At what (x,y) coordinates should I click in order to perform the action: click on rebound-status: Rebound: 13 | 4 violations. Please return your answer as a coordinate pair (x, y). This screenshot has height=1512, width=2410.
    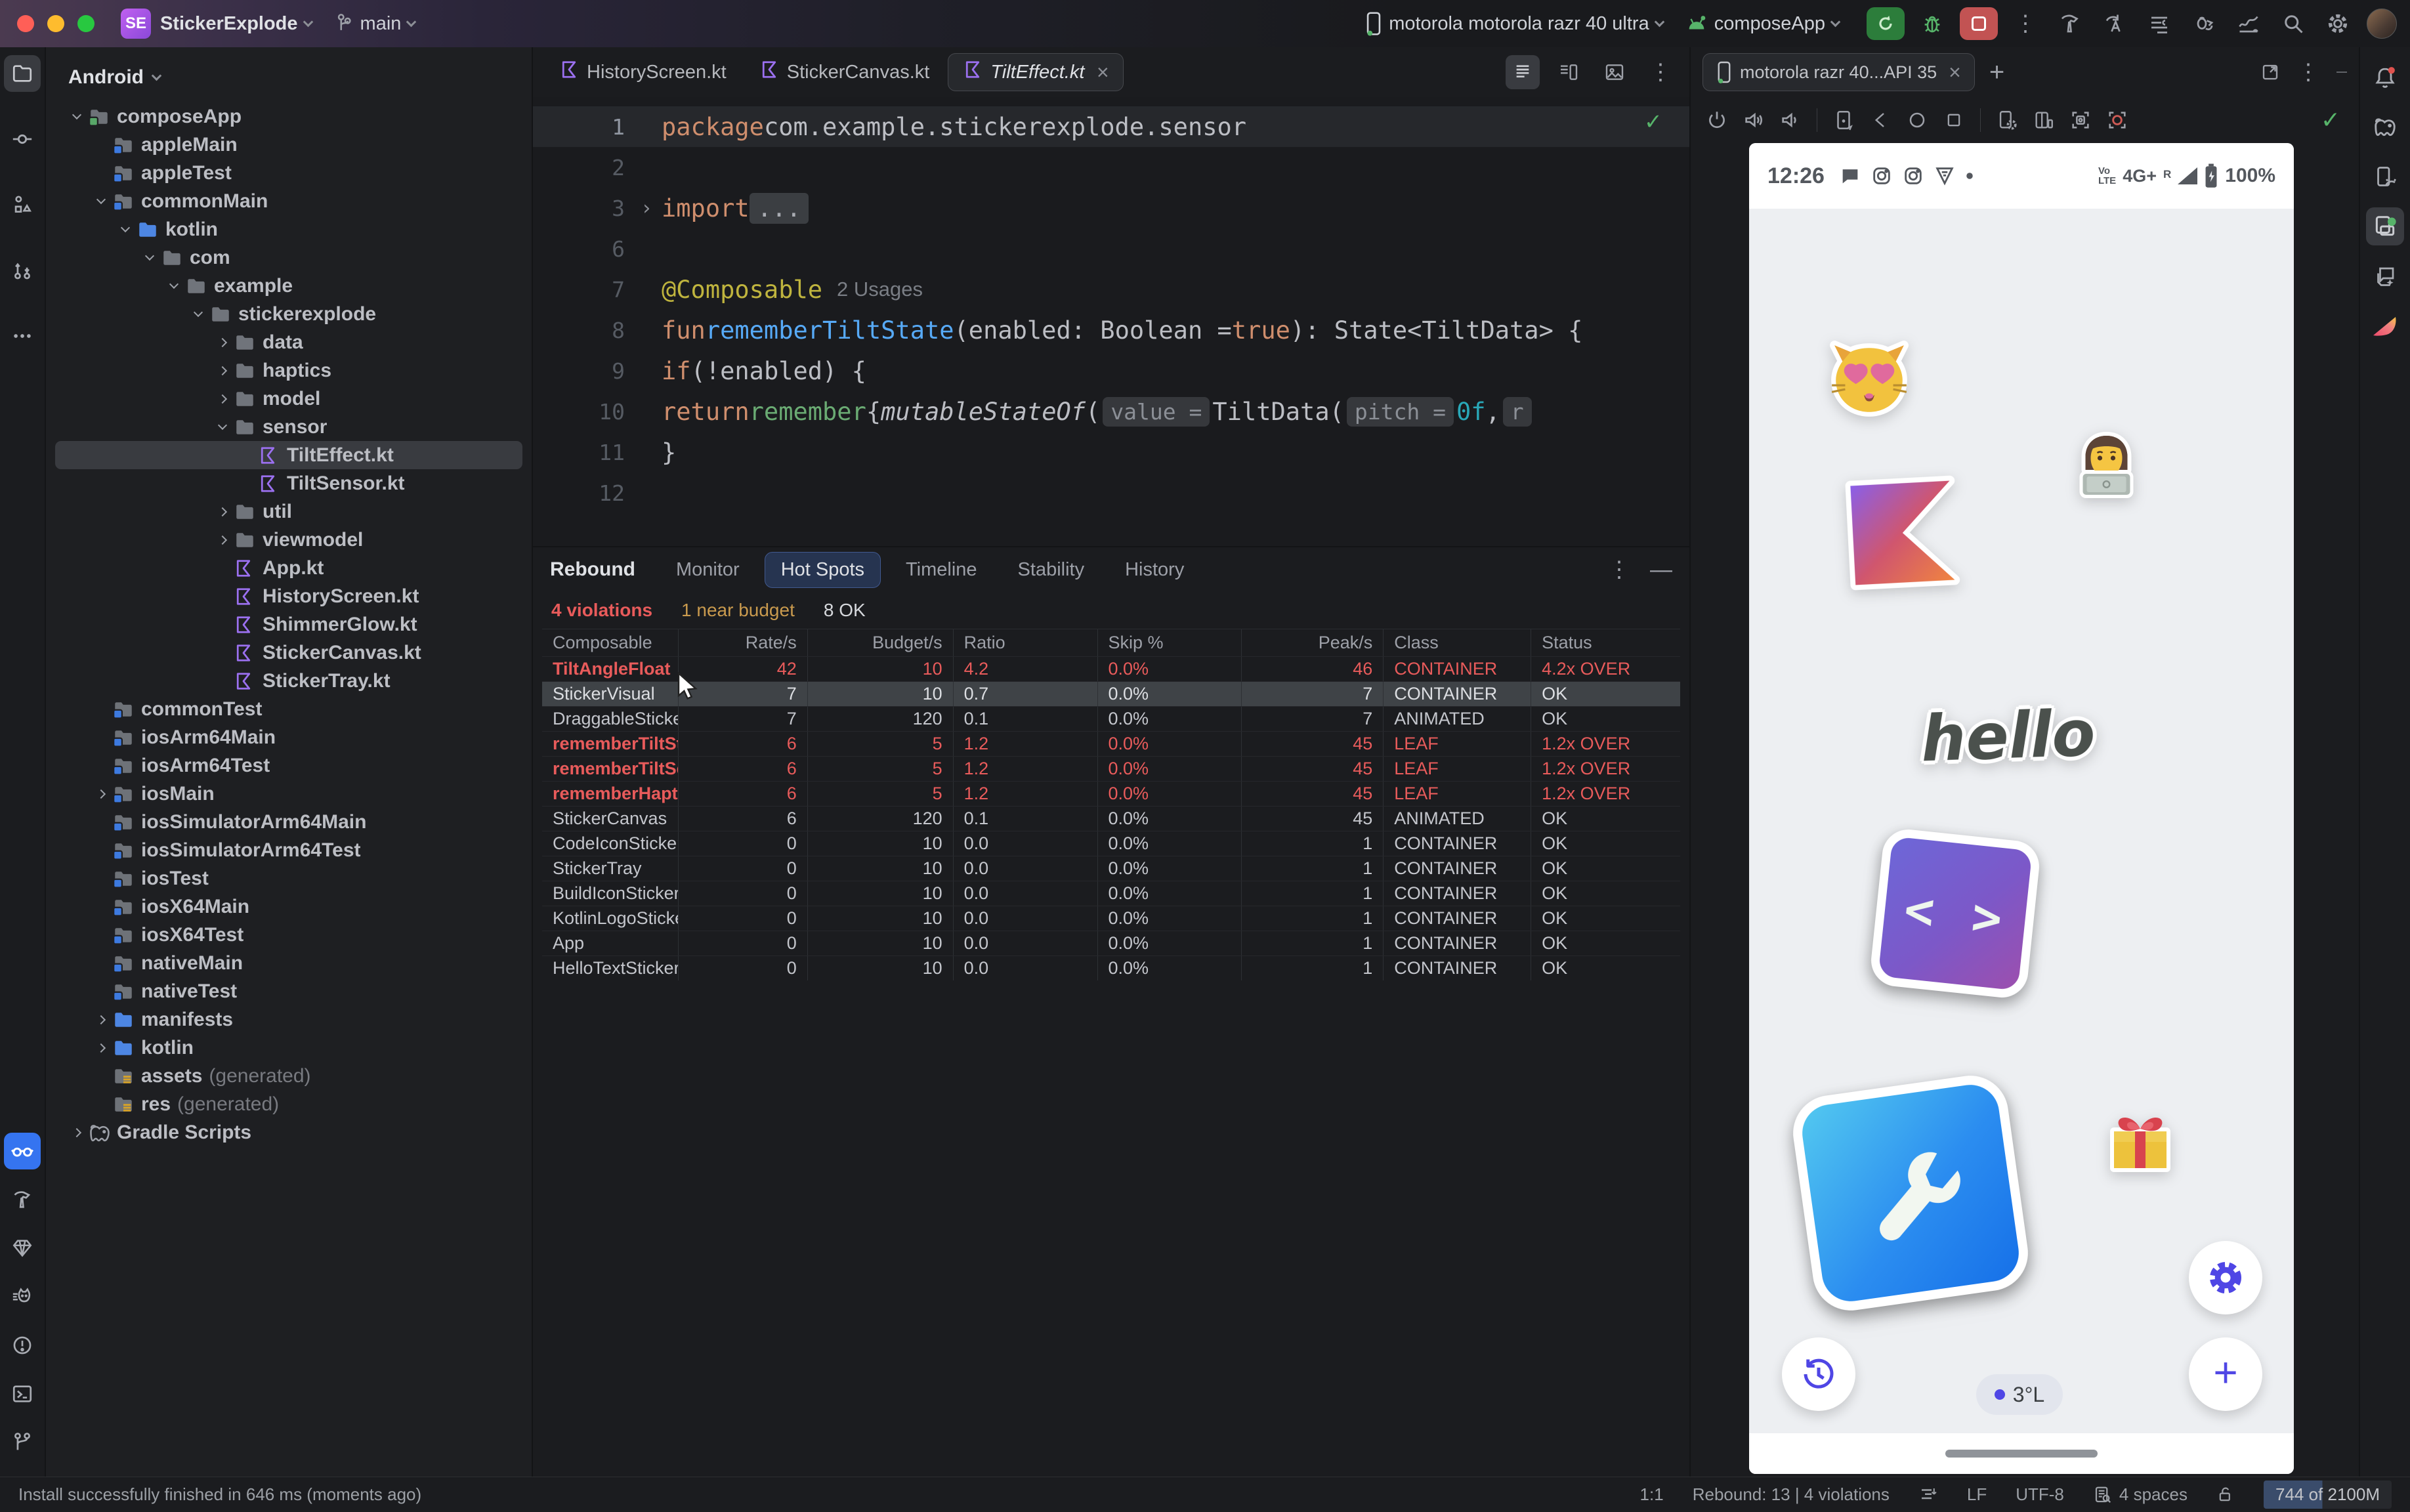
    Looking at the image, I should click on (1791, 1494).